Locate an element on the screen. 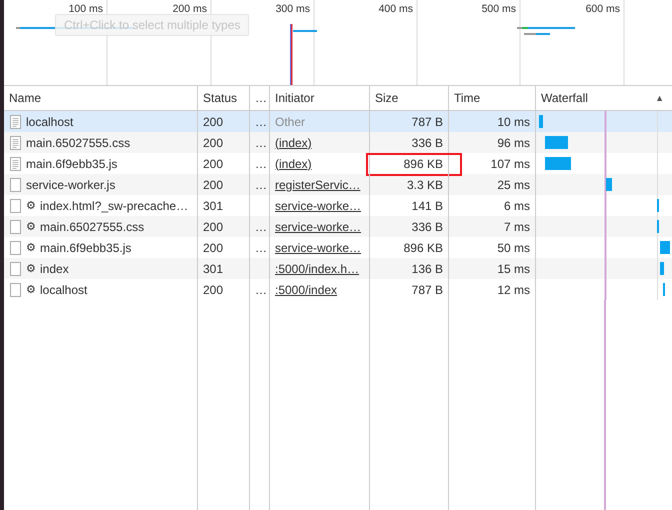  time-value: 10 ms is located at coordinates (513, 121).